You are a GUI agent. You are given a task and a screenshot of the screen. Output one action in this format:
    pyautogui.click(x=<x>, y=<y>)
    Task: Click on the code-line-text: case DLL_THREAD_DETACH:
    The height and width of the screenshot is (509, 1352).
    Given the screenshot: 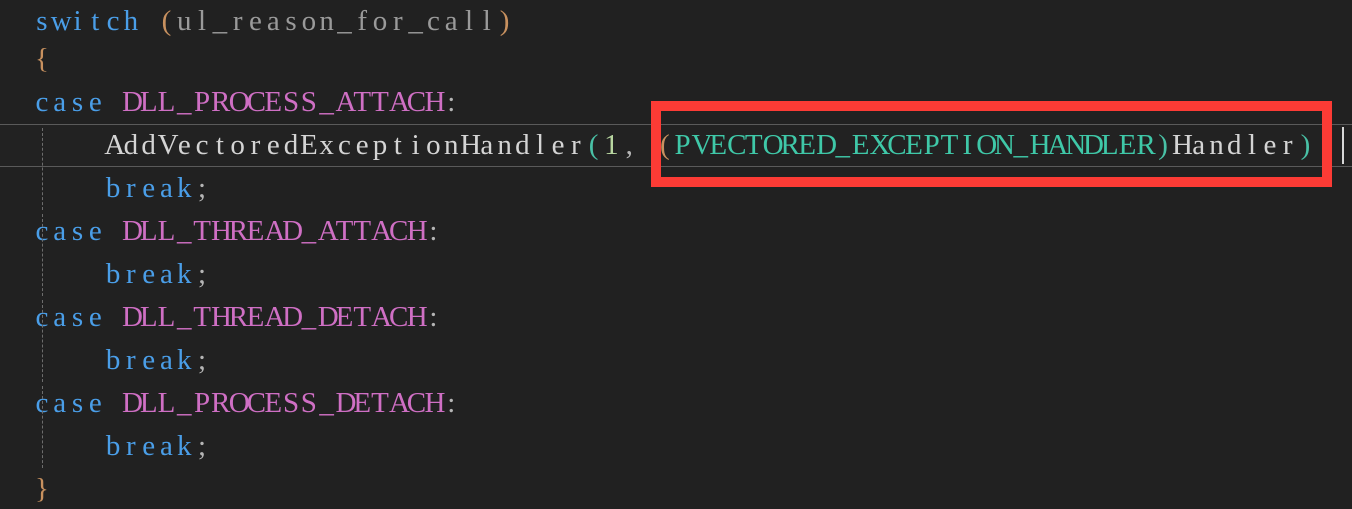 What is the action you would take?
    pyautogui.click(x=221, y=317)
    